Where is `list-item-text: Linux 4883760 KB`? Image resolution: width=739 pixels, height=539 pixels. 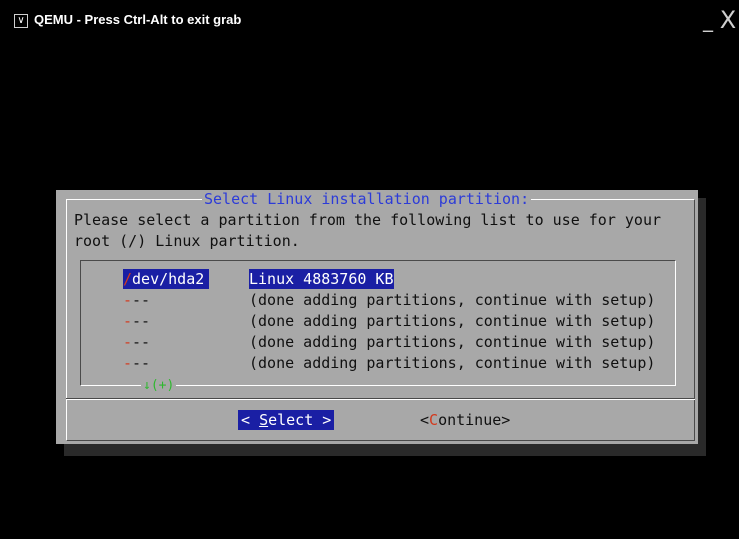
list-item-text: Linux 4883760 KB is located at coordinates (321, 279).